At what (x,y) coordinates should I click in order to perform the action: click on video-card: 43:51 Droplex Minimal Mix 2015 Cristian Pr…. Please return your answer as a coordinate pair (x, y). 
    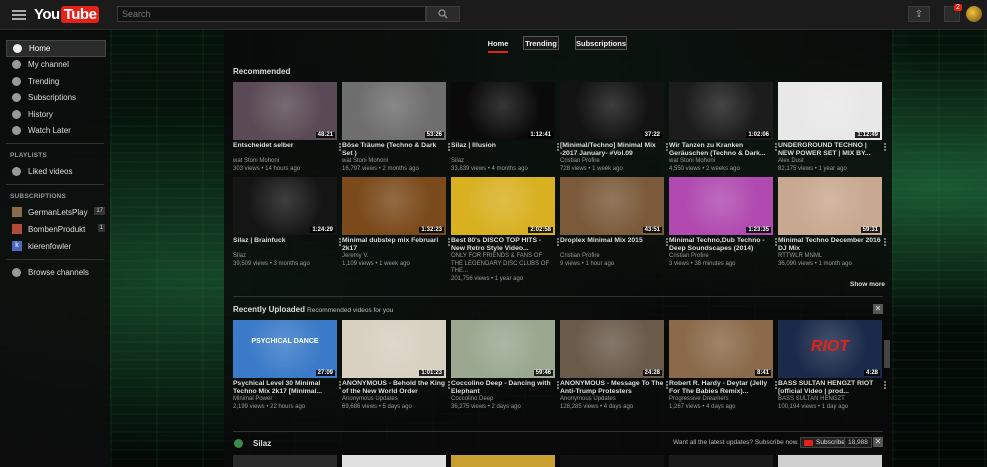
    Looking at the image, I should click on (614, 230).